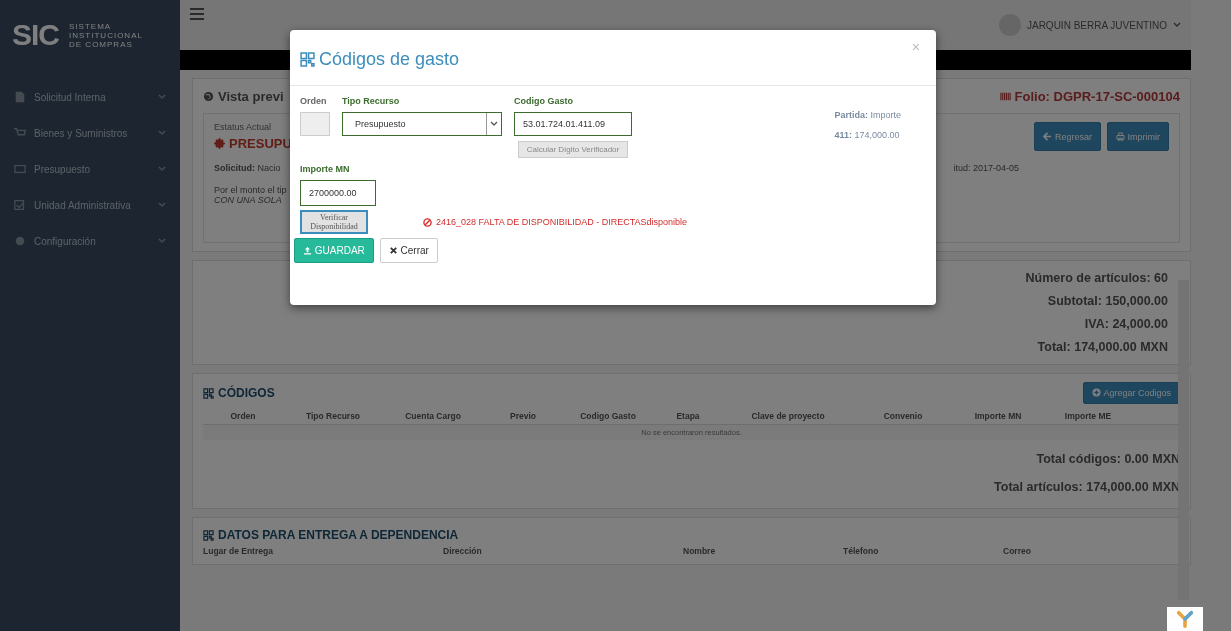 The image size is (1231, 631). I want to click on column-header: Lugar de Entrega, so click(238, 551).